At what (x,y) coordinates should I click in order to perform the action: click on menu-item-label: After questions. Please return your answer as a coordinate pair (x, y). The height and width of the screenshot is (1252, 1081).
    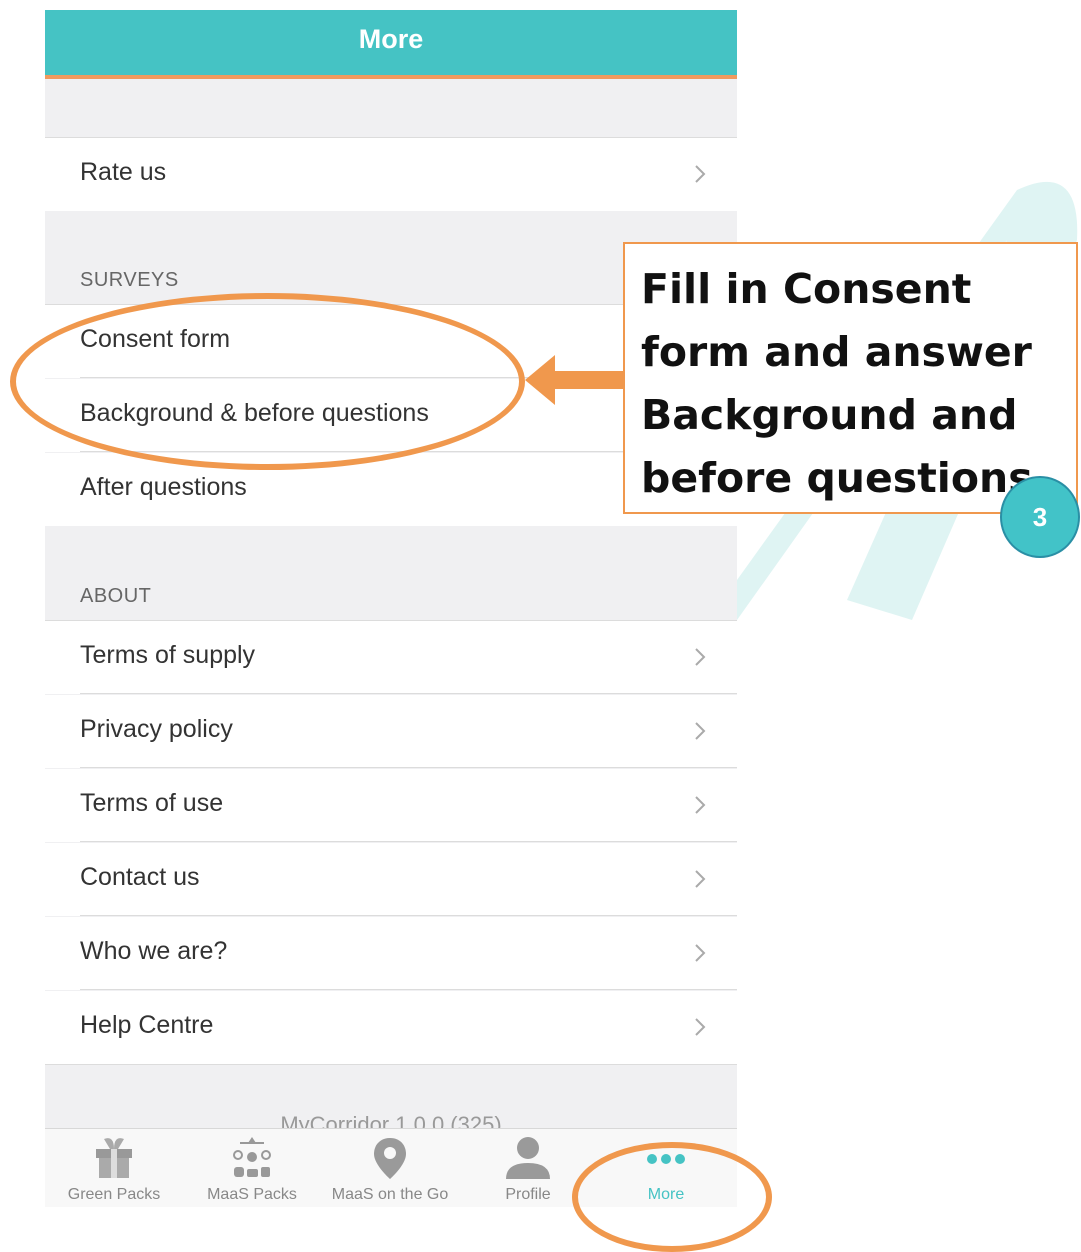
    Looking at the image, I should click on (163, 487).